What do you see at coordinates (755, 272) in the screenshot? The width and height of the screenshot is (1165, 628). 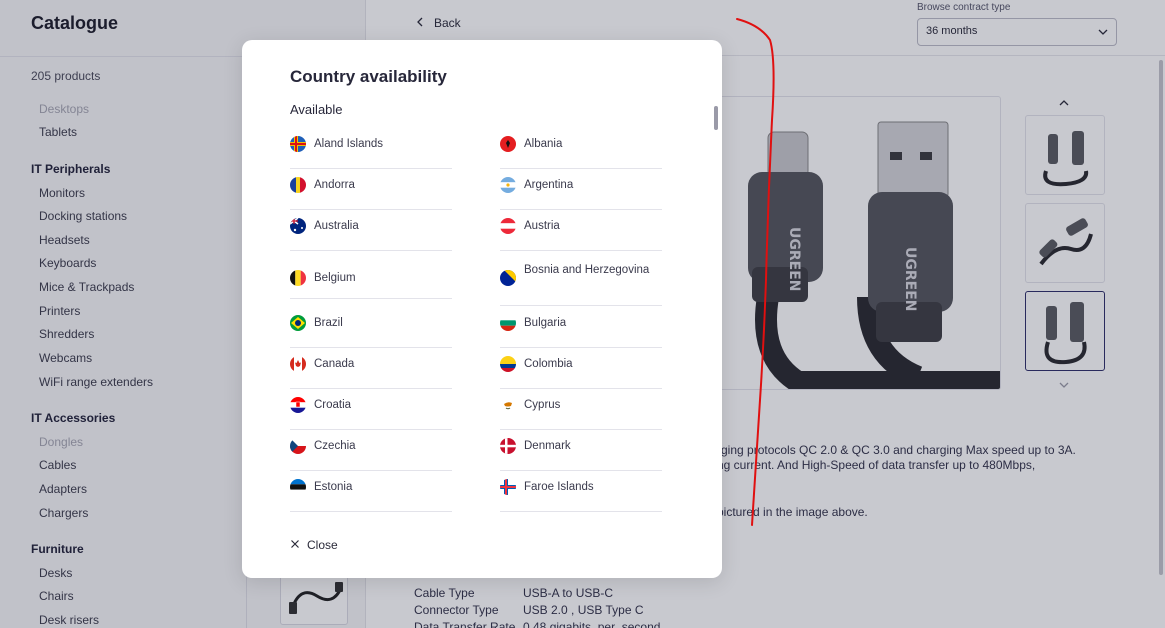 I see `red-annotation-stroke` at bounding box center [755, 272].